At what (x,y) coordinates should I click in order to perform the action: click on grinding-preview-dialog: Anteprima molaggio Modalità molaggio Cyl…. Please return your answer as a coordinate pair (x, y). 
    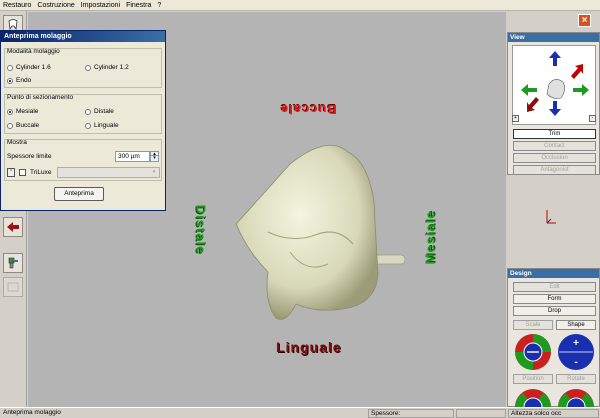
    Looking at the image, I should click on (83, 120).